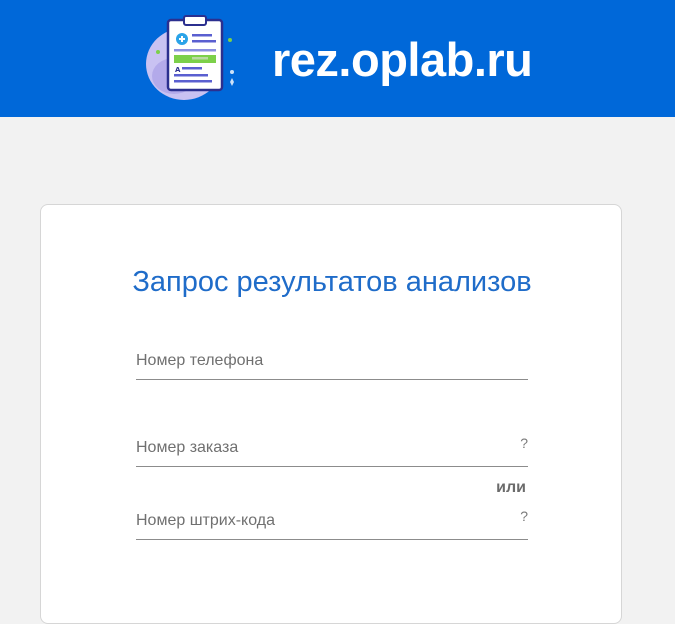 Image resolution: width=675 pixels, height=624 pixels. I want to click on or-separator: или, so click(511, 487).